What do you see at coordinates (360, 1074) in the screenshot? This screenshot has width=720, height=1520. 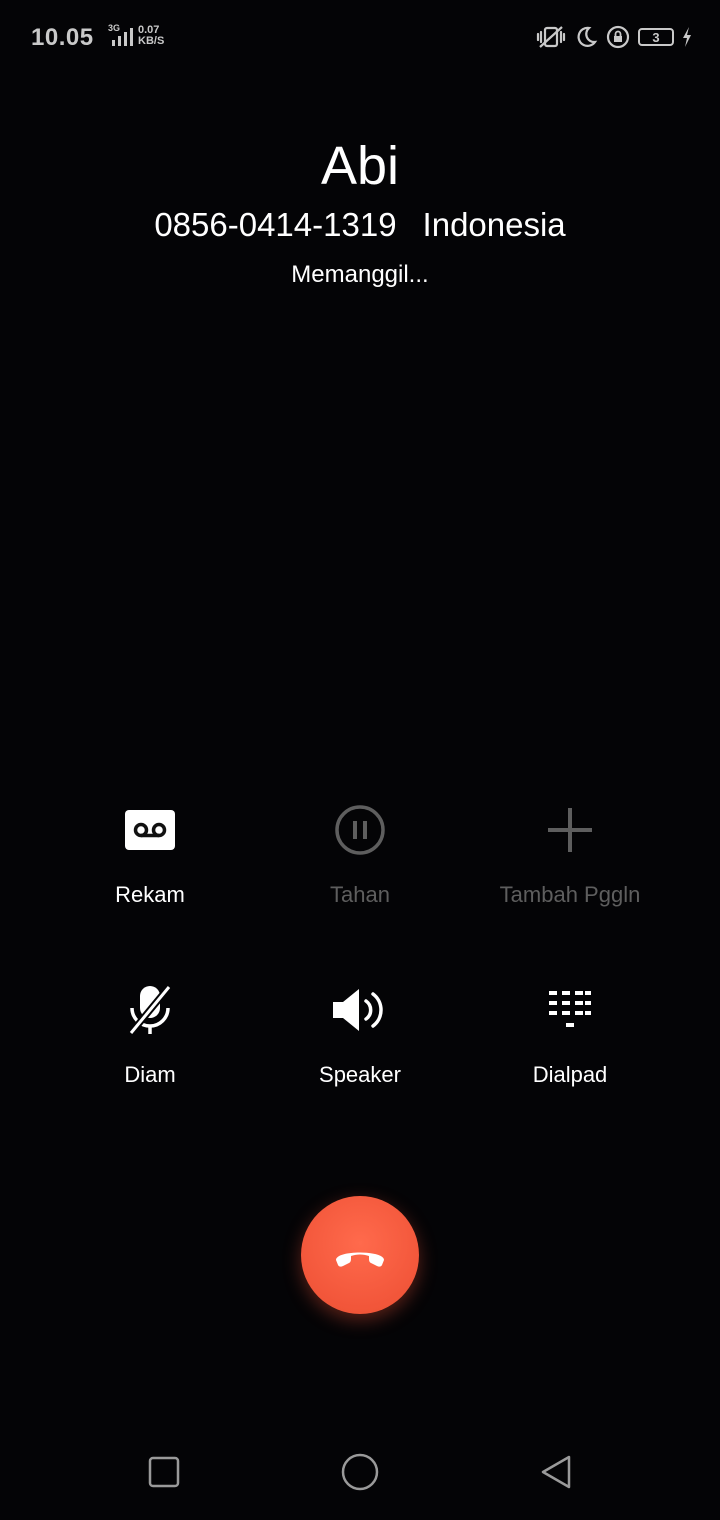 I see `speaker-label: Speaker` at bounding box center [360, 1074].